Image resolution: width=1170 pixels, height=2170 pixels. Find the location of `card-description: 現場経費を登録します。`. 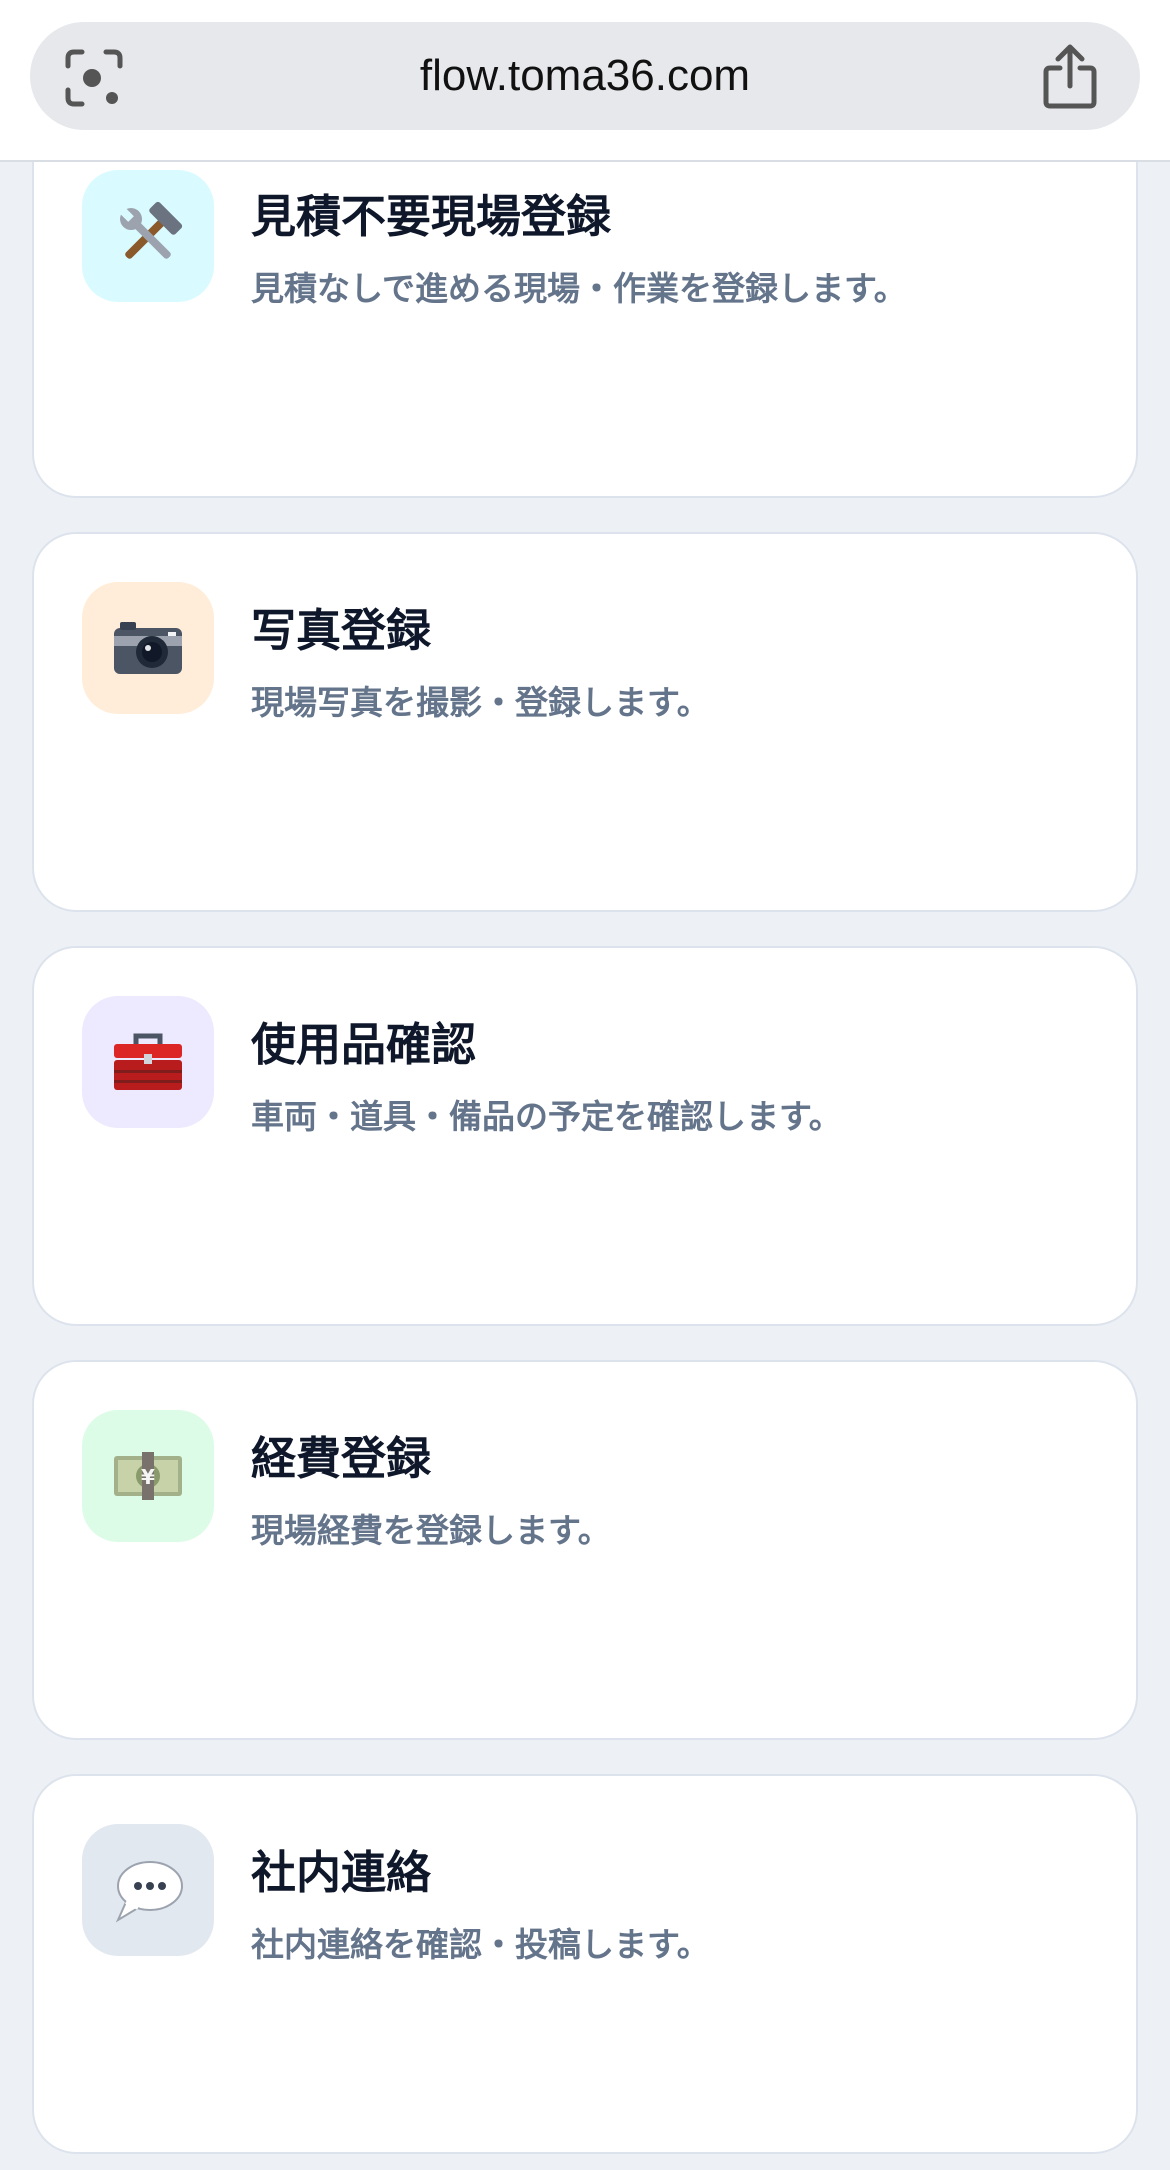

card-description: 現場経費を登録します。 is located at coordinates (431, 1530).